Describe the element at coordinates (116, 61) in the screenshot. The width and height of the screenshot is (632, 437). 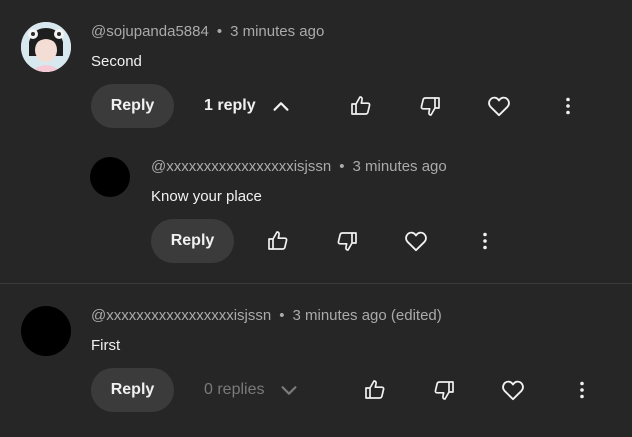
I see `comment-text: Second` at that location.